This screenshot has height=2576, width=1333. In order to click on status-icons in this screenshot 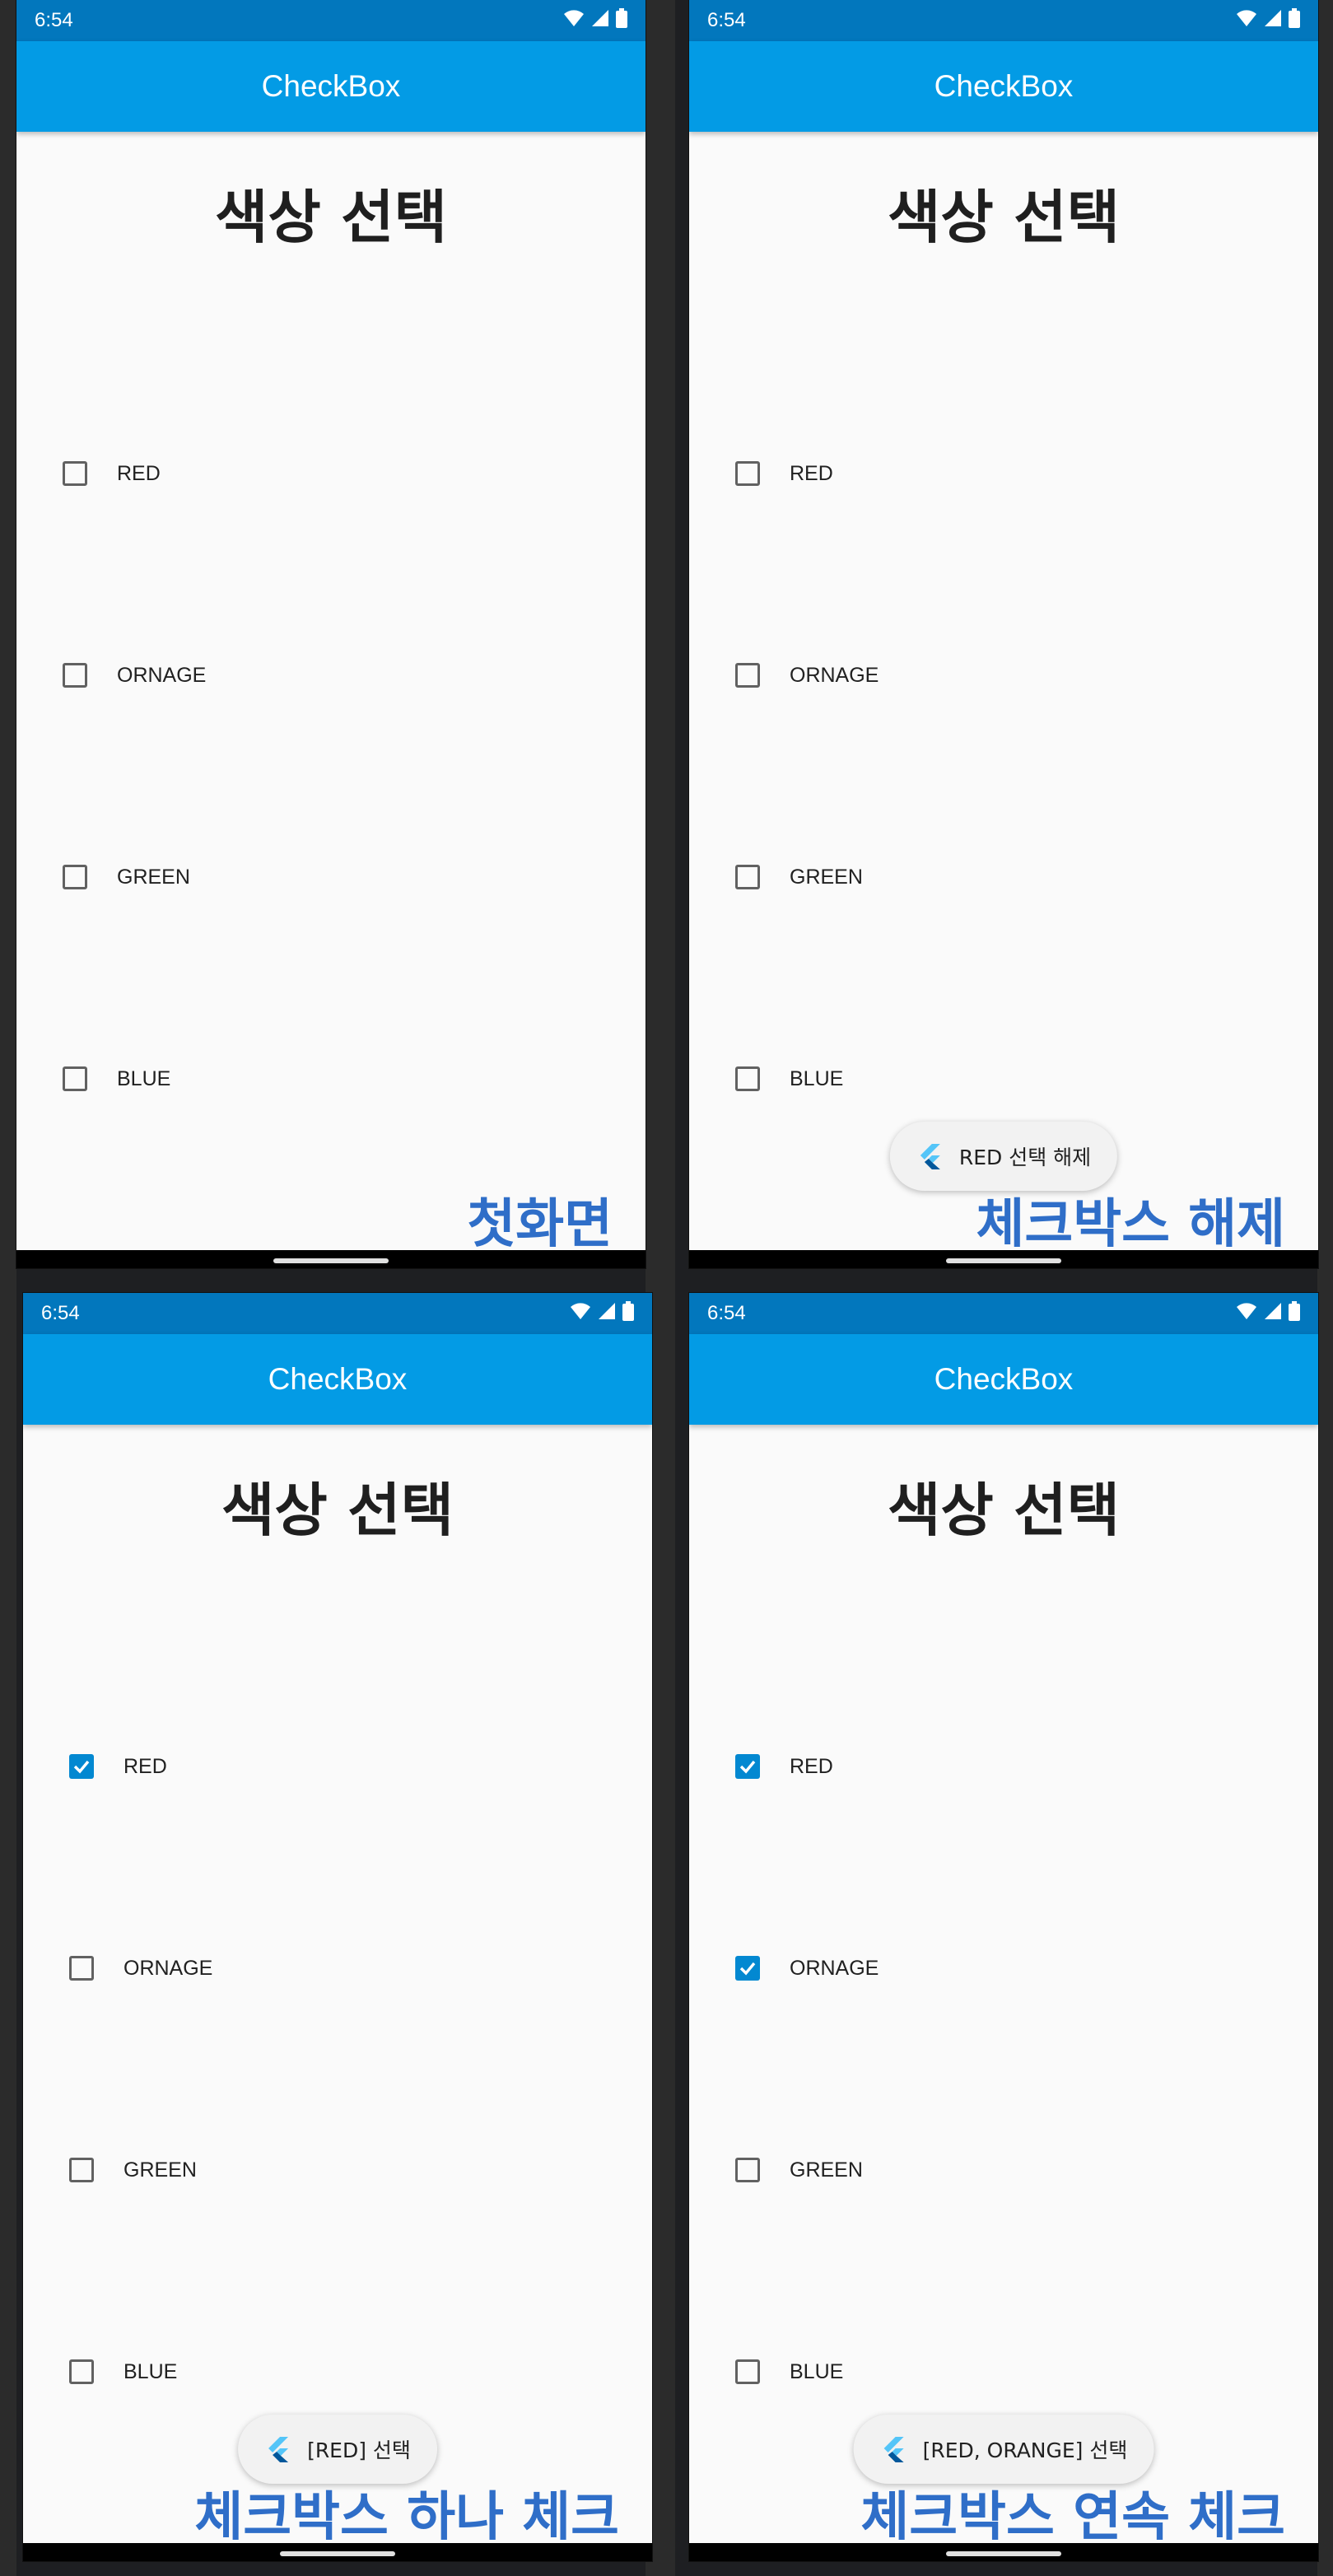, I will do `click(1268, 20)`.